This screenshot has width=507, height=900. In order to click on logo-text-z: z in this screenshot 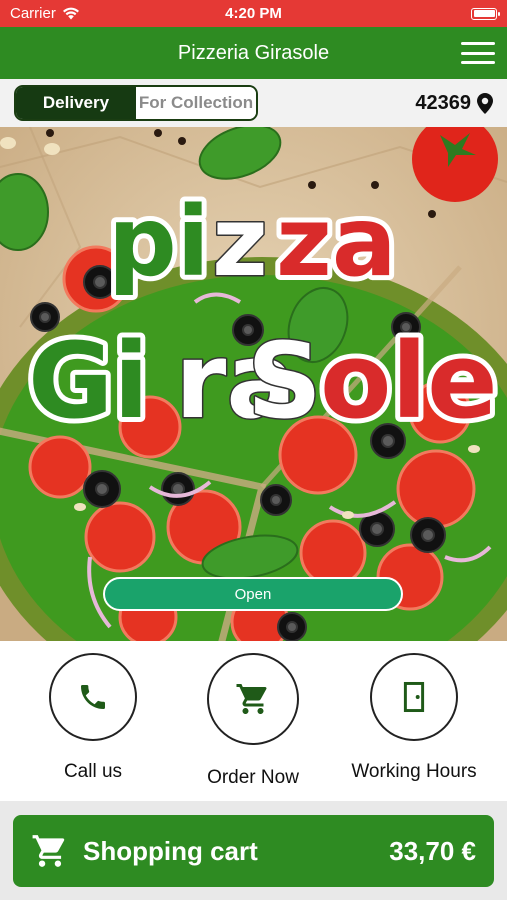, I will do `click(240, 242)`.